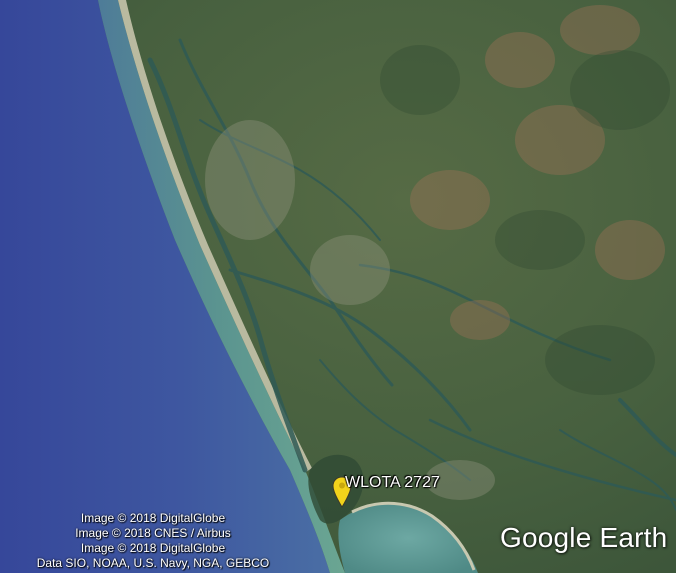 The height and width of the screenshot is (573, 676). What do you see at coordinates (153, 563) in the screenshot?
I see `attribution-line: Data SIO, NOAA, U.S. Navy, NGA, GEBCO` at bounding box center [153, 563].